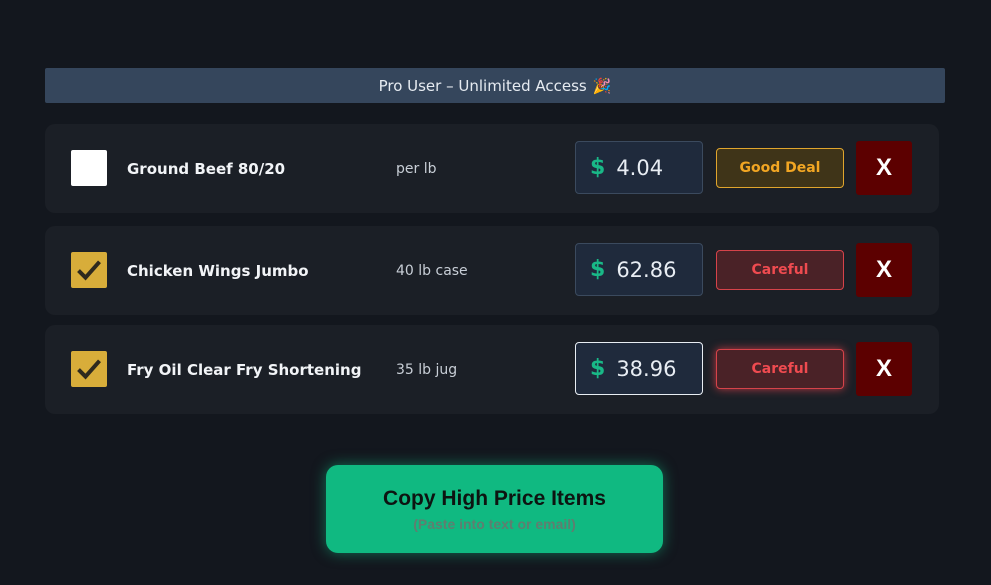  I want to click on banner-text: Pro User – Unlimited Access, so click(482, 85).